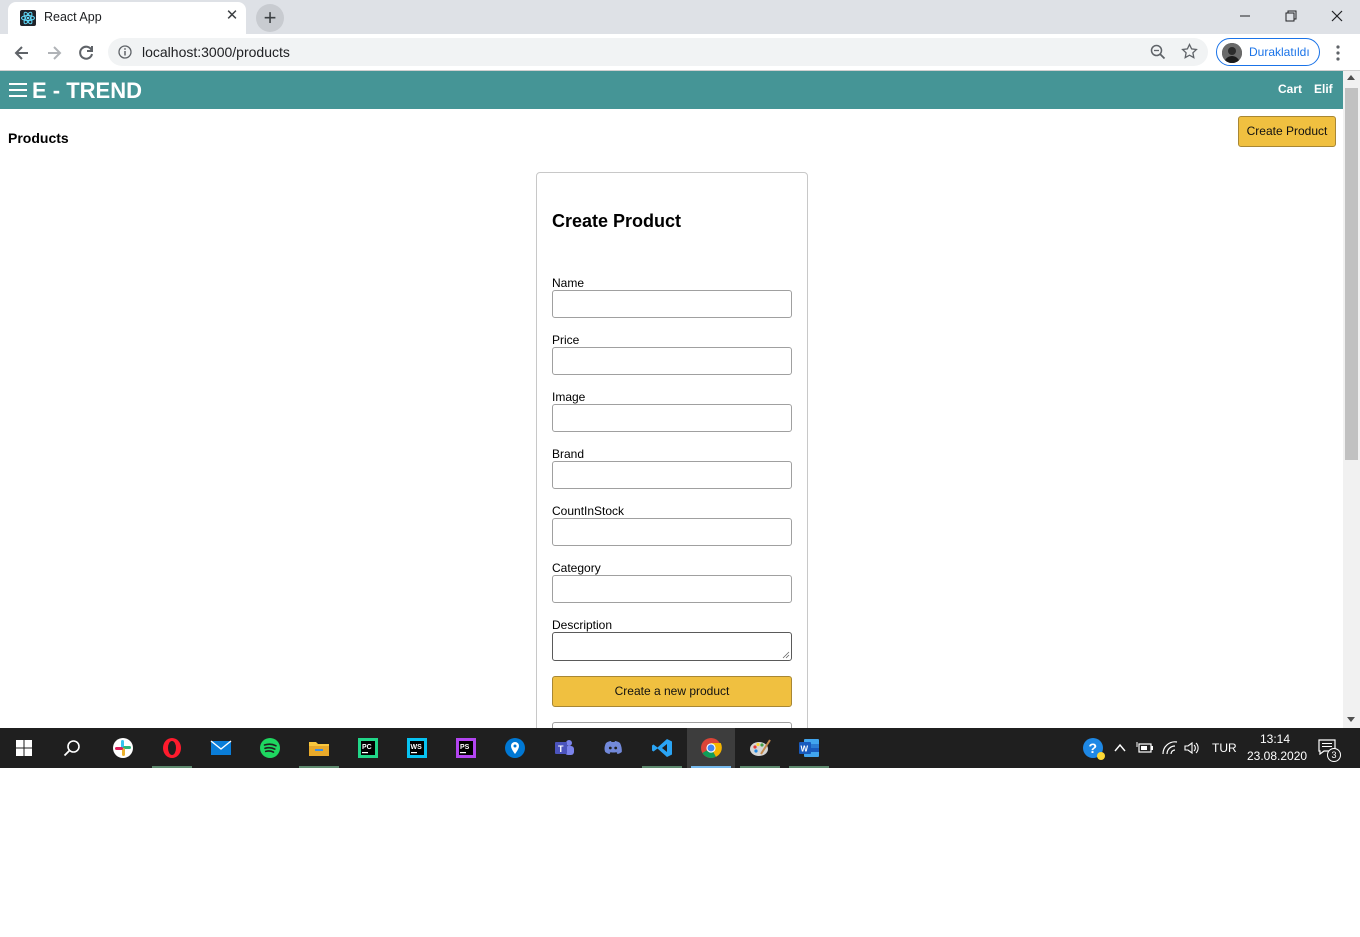 This screenshot has height=937, width=1360. What do you see at coordinates (672, 475) in the screenshot?
I see `brand-input` at bounding box center [672, 475].